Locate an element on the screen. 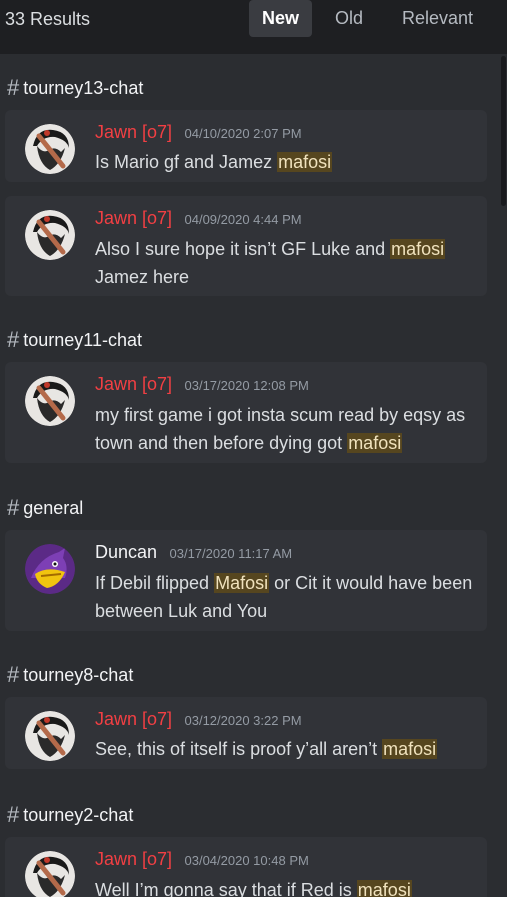 Image resolution: width=507 pixels, height=897 pixels. channel-header: # tourney11-chat is located at coordinates (74, 340).